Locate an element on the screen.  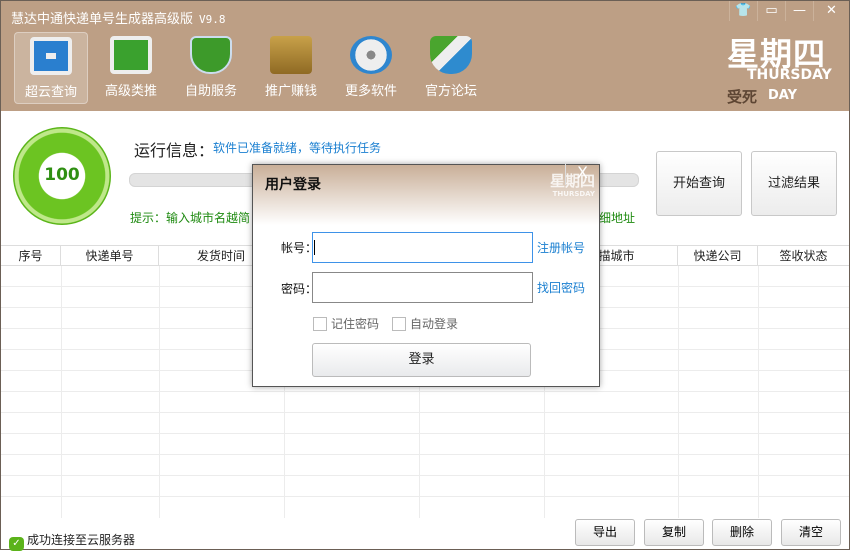
text-caret is located at coordinates (314, 247).